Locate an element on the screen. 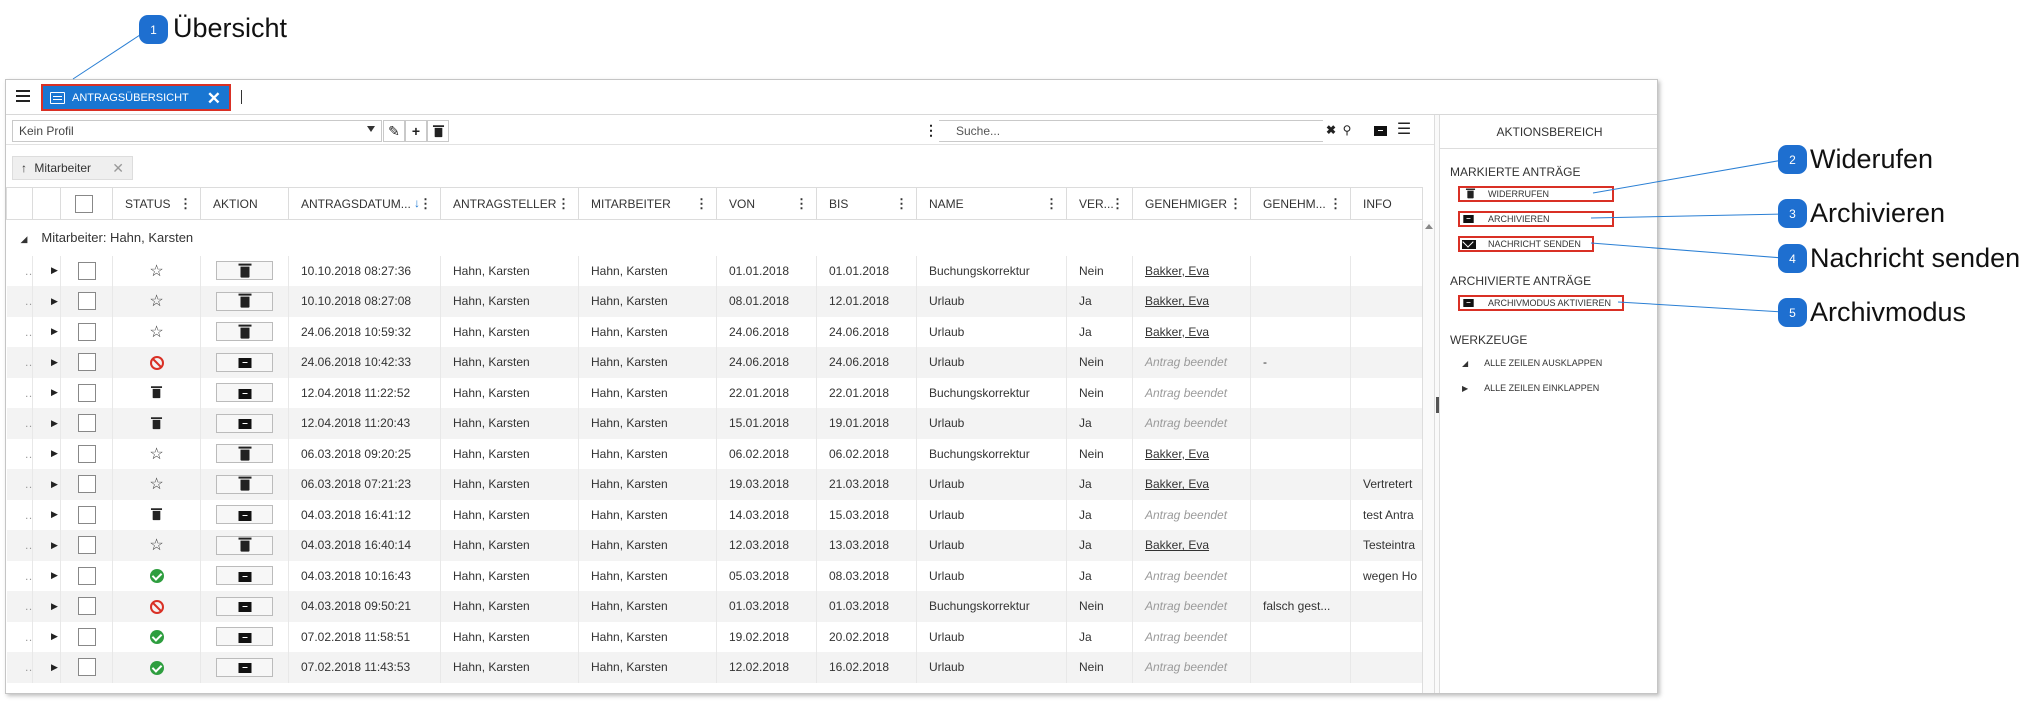 The width and height of the screenshot is (2036, 702). menu-icon is located at coordinates (23, 97).